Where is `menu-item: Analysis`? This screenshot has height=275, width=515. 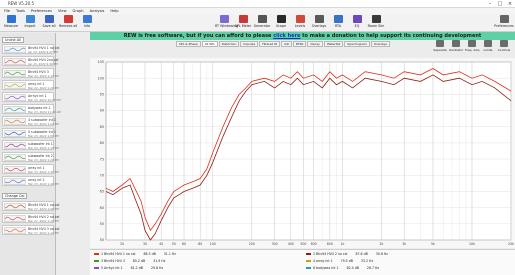 menu-item: Analysis is located at coordinates (97, 11).